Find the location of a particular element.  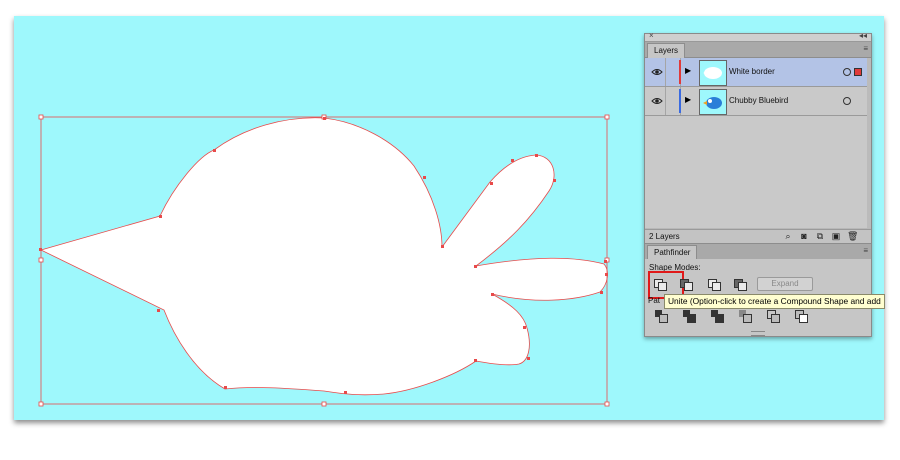

layers-list: ▶ White border ▶ Chubby Bluebird is located at coordinates (758, 143).